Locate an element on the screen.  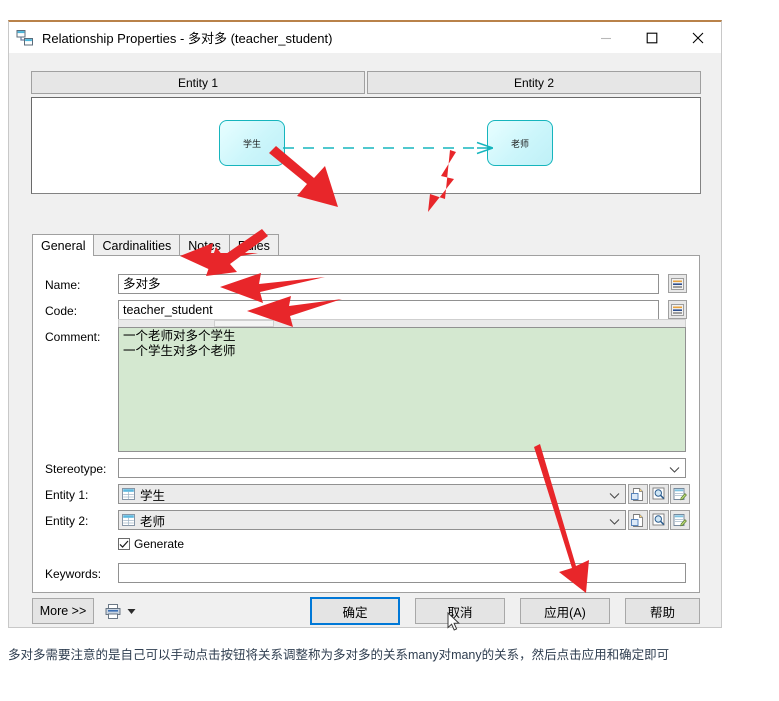
mouse-cursor is located at coordinates (454, 621).